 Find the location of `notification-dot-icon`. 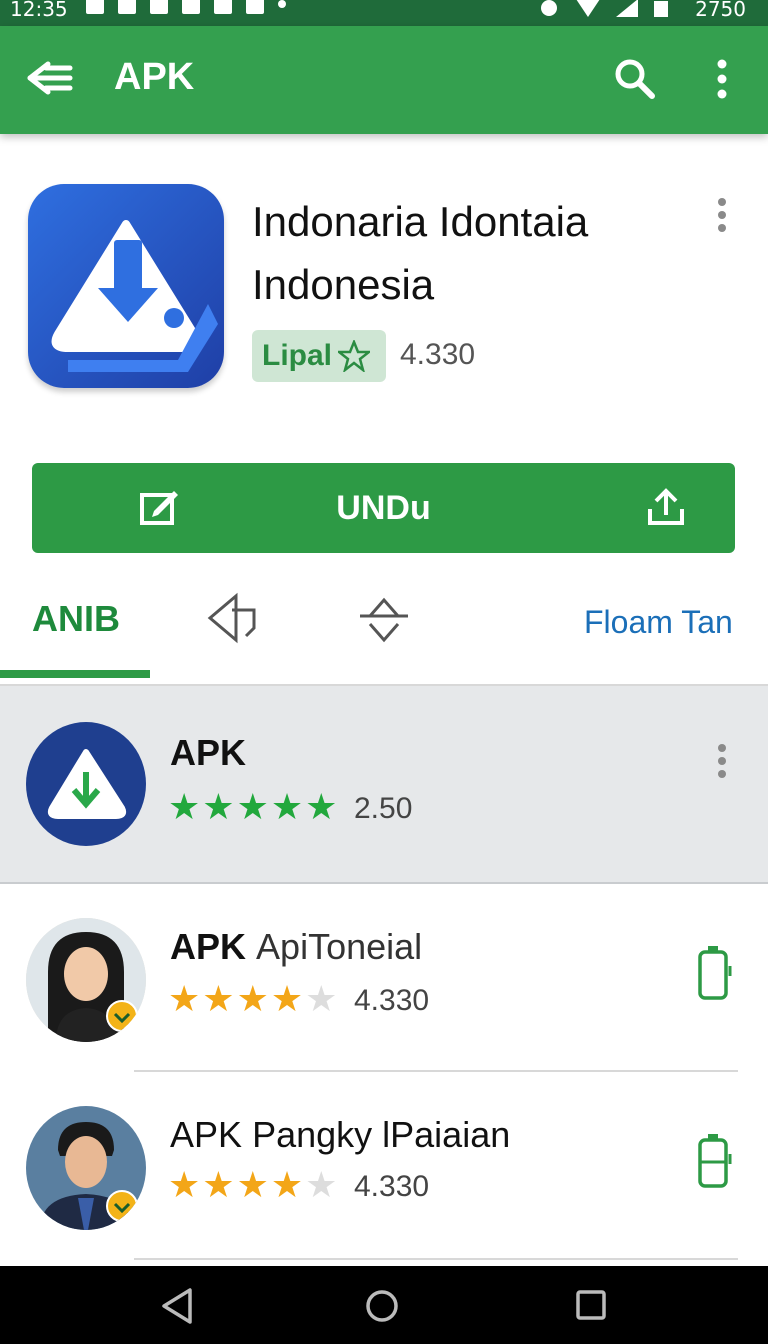

notification-dot-icon is located at coordinates (282, 4).